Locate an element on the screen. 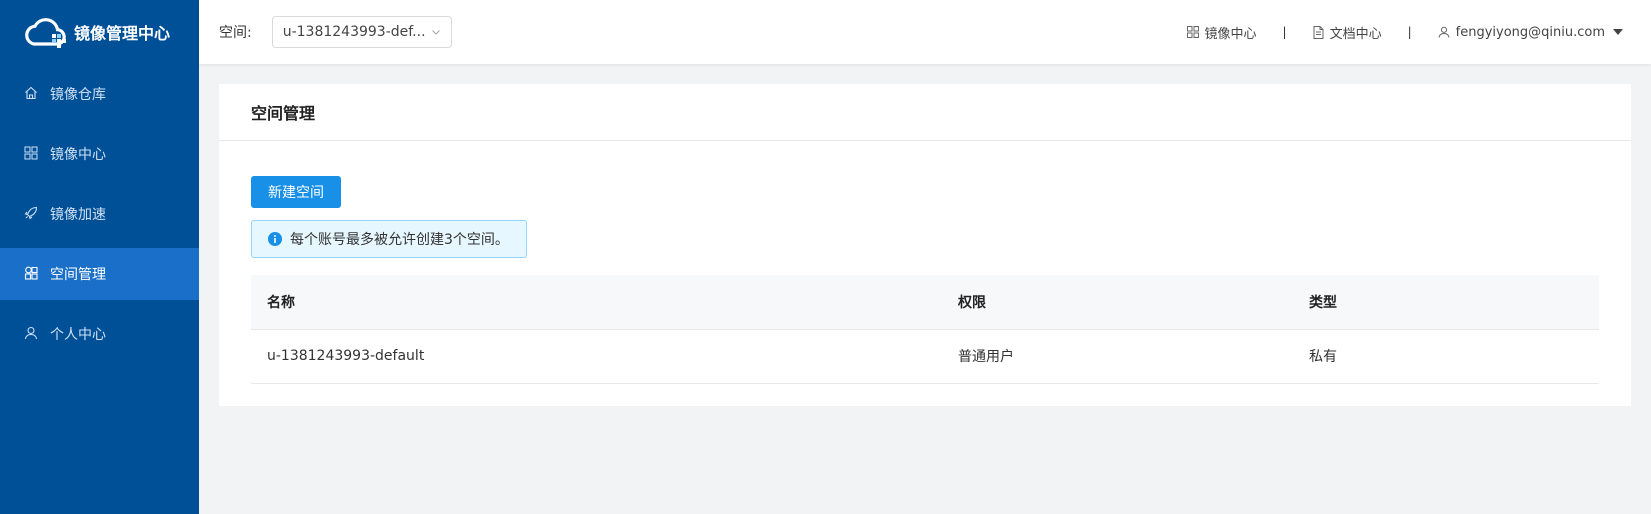 This screenshot has height=514, width=1651. header-link-image-center: 镜像中心 is located at coordinates (1221, 32).